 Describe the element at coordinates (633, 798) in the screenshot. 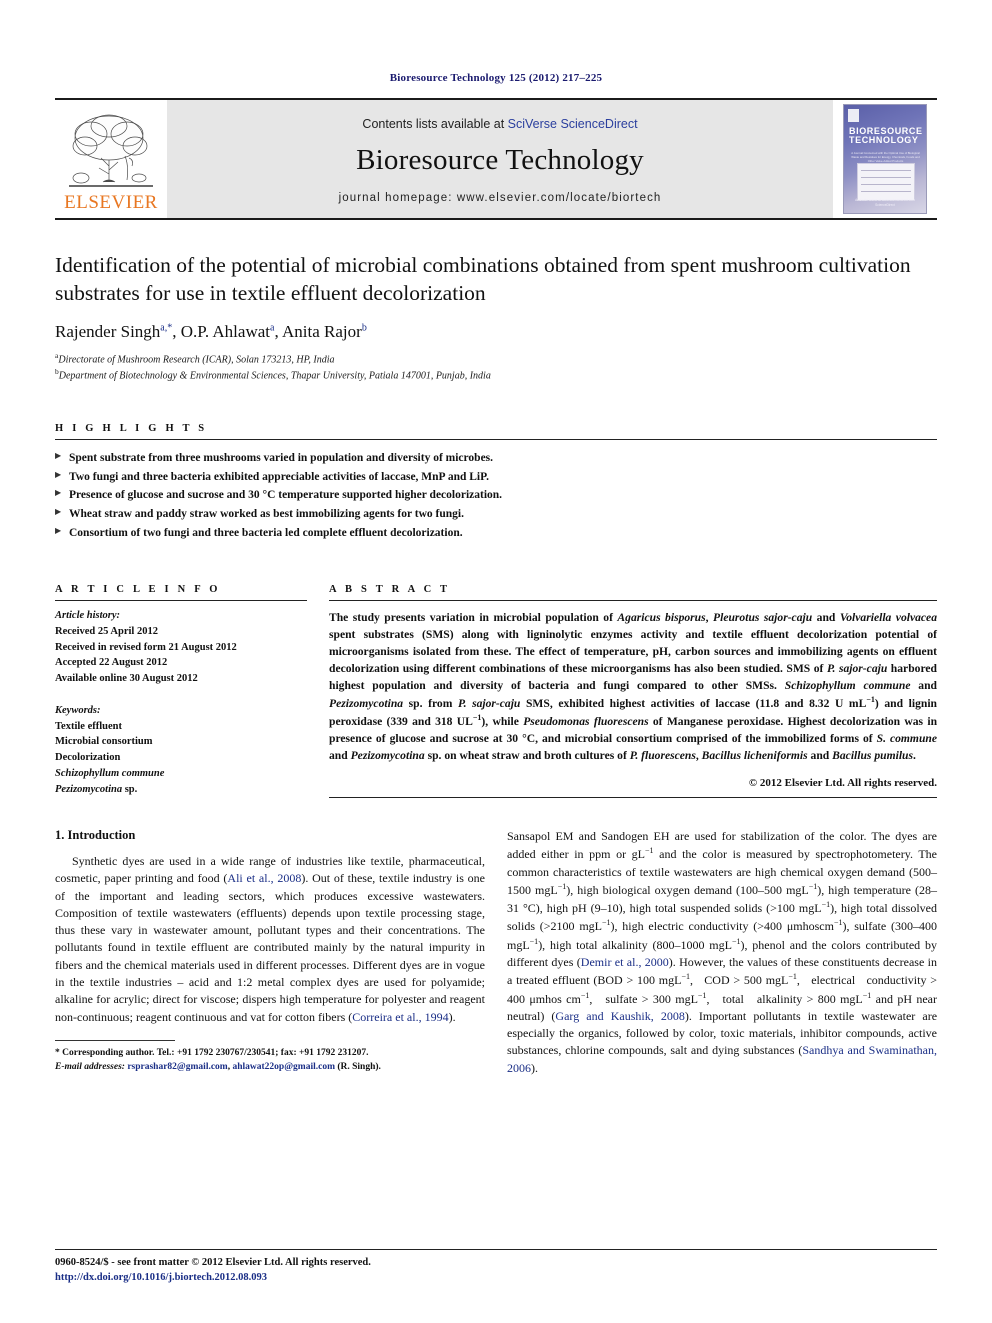

I see `abstract-bottom-divider` at that location.